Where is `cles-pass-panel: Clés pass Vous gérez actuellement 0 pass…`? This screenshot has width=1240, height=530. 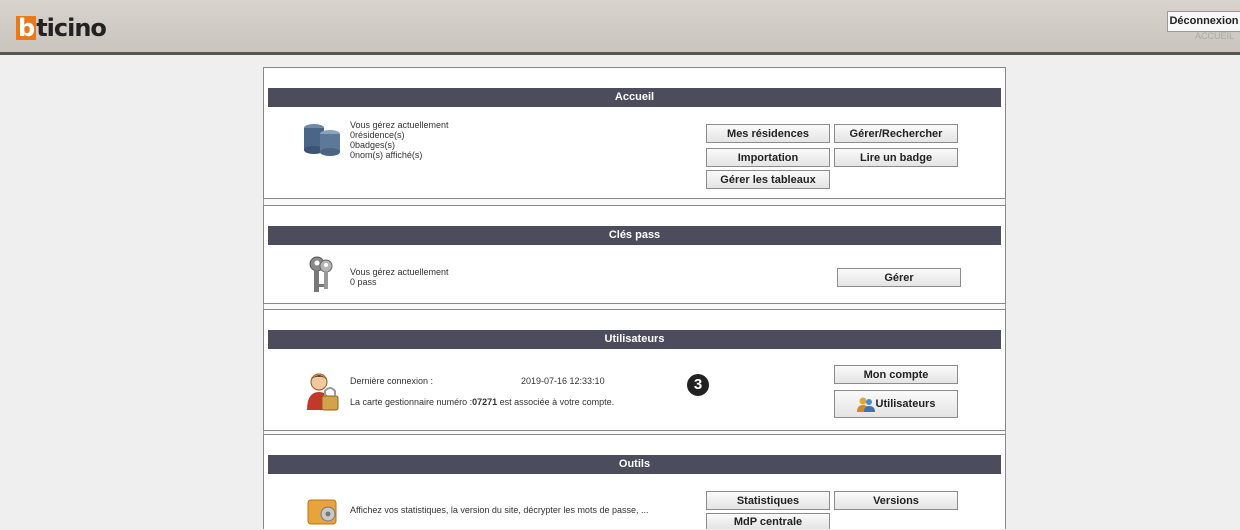 cles-pass-panel: Clés pass Vous gérez actuellement 0 pass… is located at coordinates (634, 254).